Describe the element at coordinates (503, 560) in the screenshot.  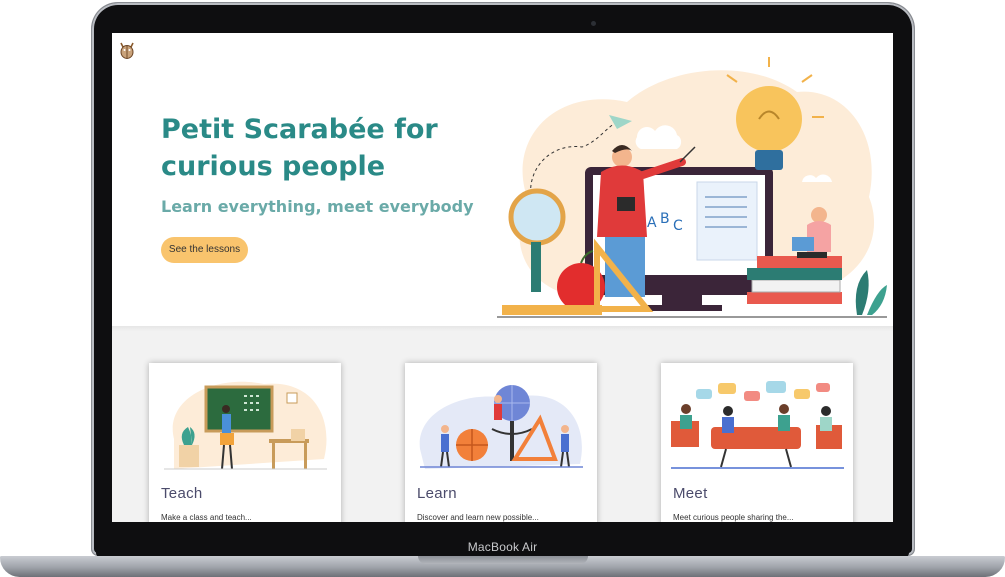
I see `laptop-notch` at that location.